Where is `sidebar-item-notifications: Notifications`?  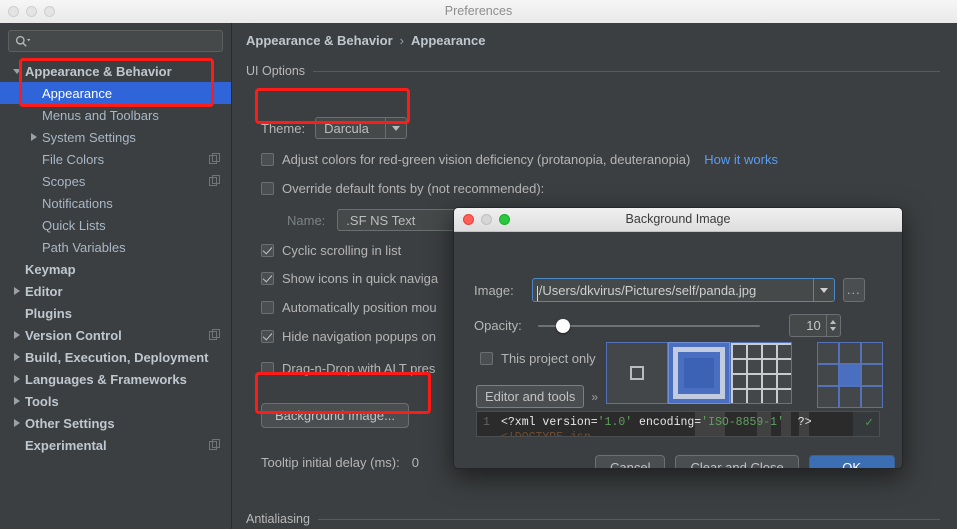
sidebar-item-notifications: Notifications is located at coordinates (115, 203).